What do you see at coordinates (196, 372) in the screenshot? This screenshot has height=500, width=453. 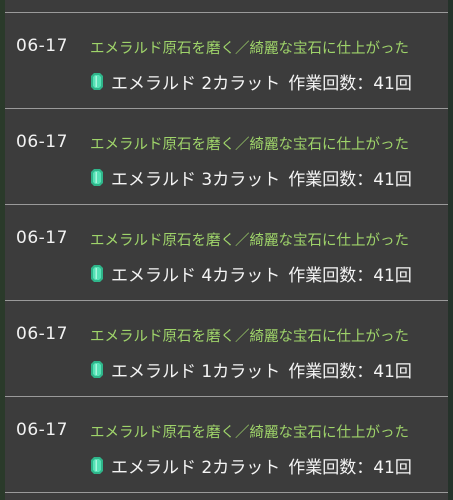 I see `entry-item-name: エメラルド 1カラット` at bounding box center [196, 372].